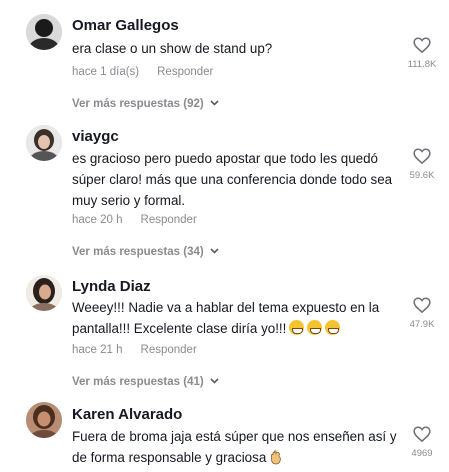 Image resolution: width=449 pixels, height=472 pixels. Describe the element at coordinates (422, 313) in the screenshot. I see `like-button: 47.9K` at that location.